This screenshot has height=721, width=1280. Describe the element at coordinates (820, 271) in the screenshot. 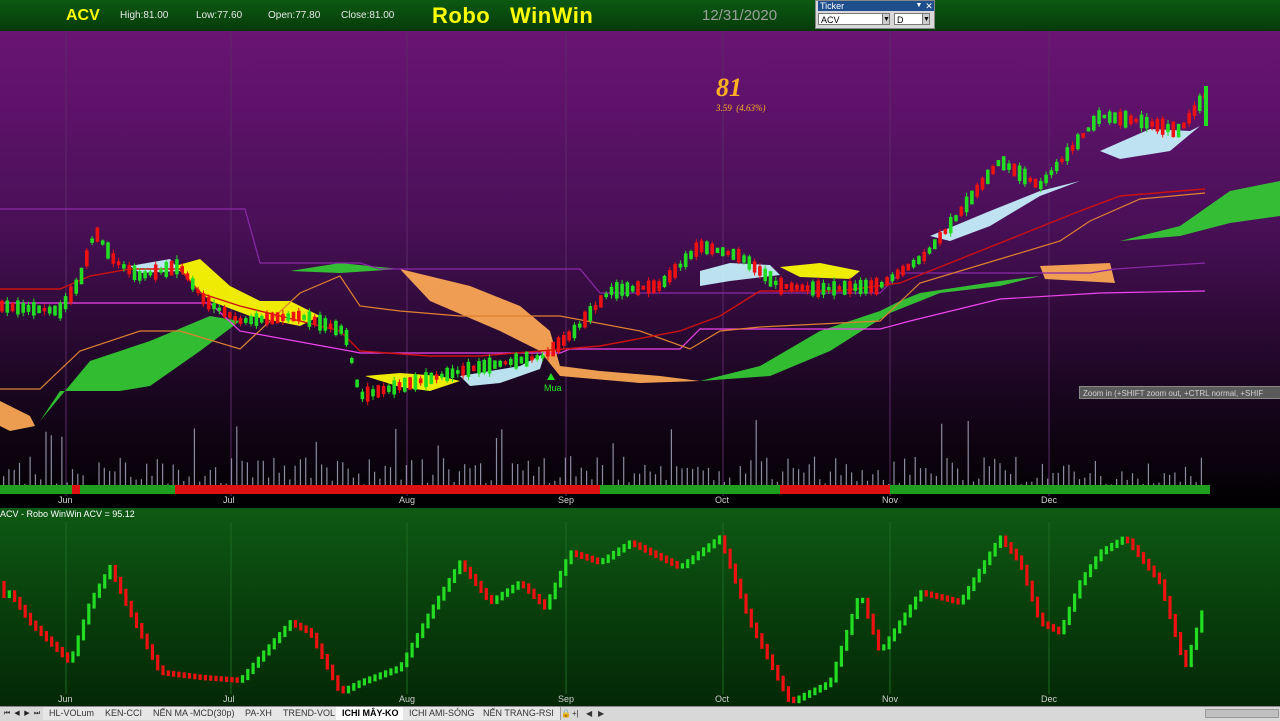

I see `ichimoku-cloud` at that location.